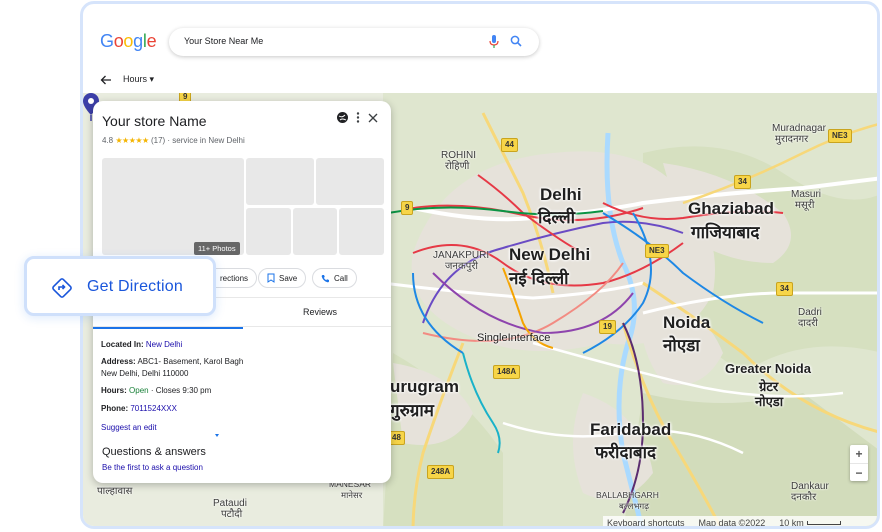  I want to click on logo-letter: e, so click(151, 41).